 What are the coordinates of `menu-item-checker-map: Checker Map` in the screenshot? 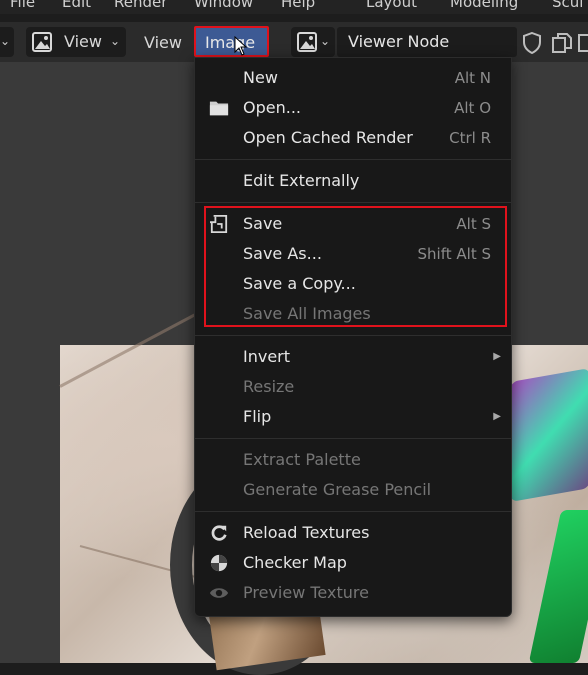 It's located at (353, 563).